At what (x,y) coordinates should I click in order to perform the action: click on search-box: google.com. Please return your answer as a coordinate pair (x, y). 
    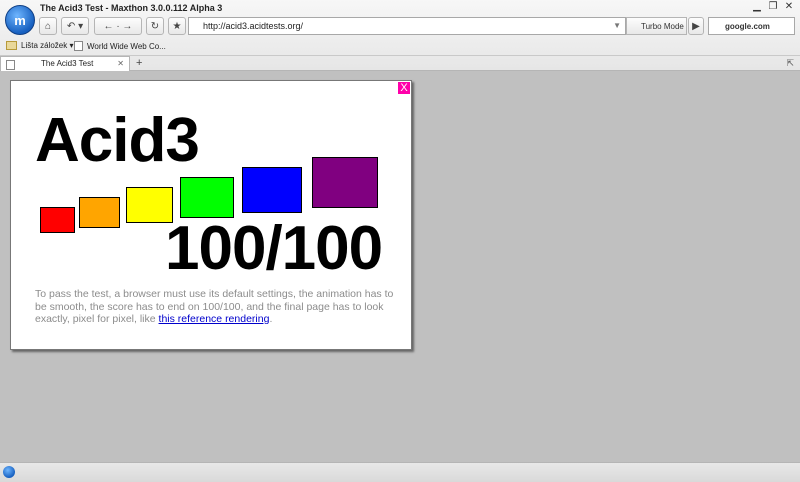
    Looking at the image, I should click on (751, 26).